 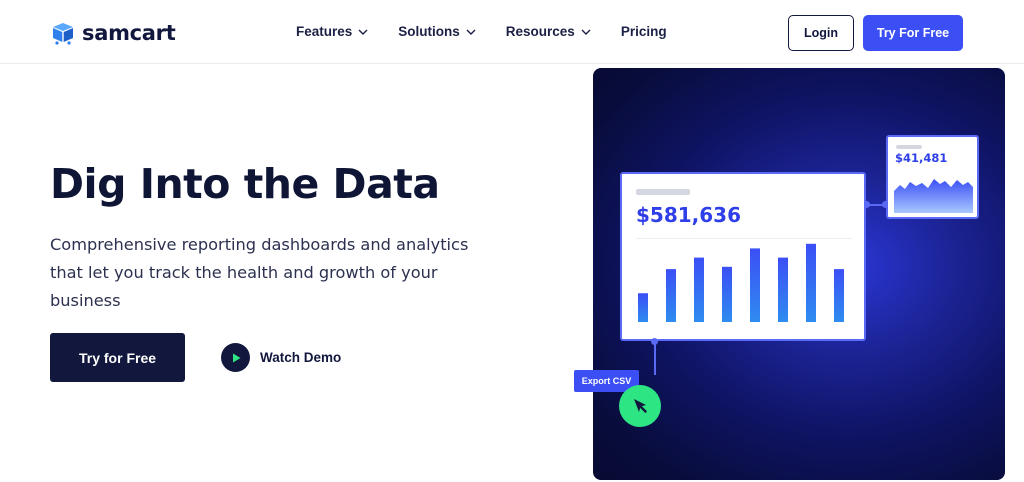 I want to click on try-for-free-hero-button: Try for Free, so click(x=117, y=357).